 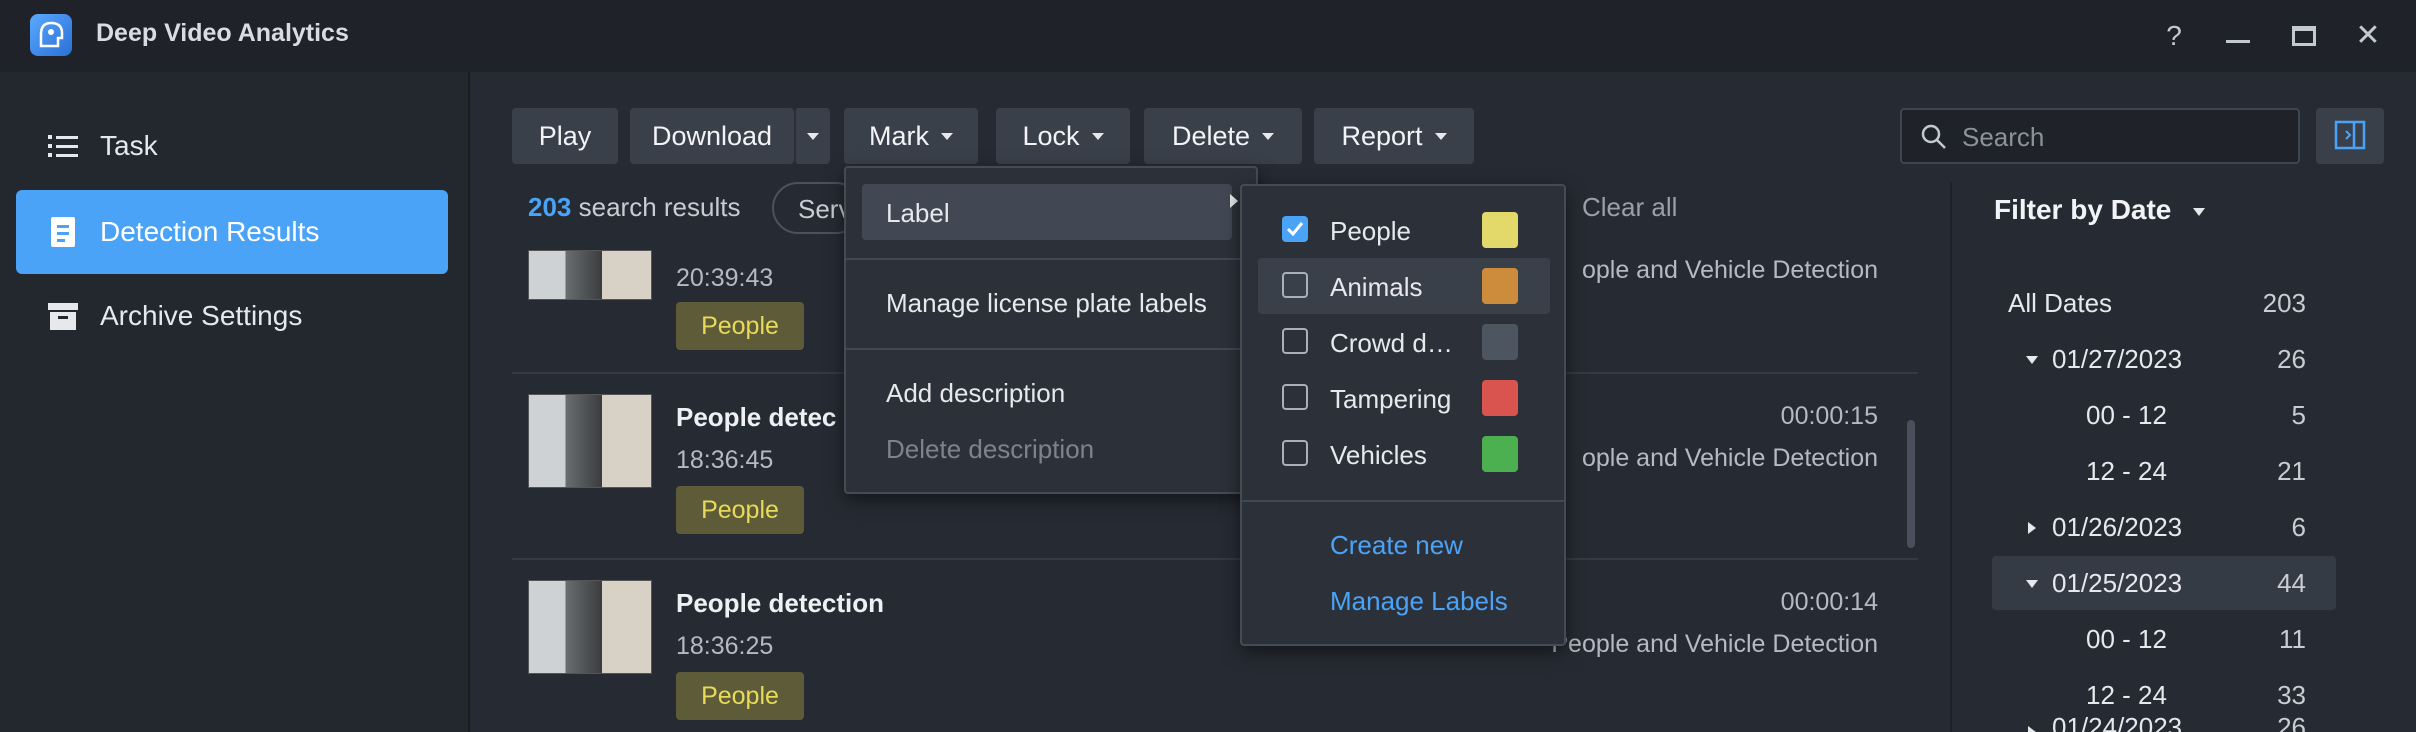 I want to click on date-row: 00 - 12 11, so click(x=2164, y=639).